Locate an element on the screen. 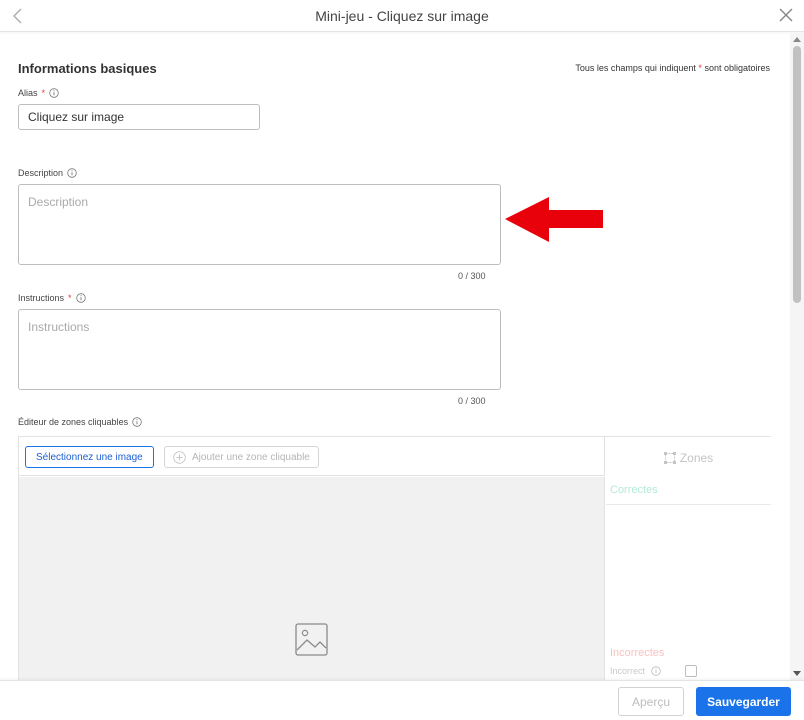 The width and height of the screenshot is (804, 720). alias-label-text: Alias is located at coordinates (28, 93).